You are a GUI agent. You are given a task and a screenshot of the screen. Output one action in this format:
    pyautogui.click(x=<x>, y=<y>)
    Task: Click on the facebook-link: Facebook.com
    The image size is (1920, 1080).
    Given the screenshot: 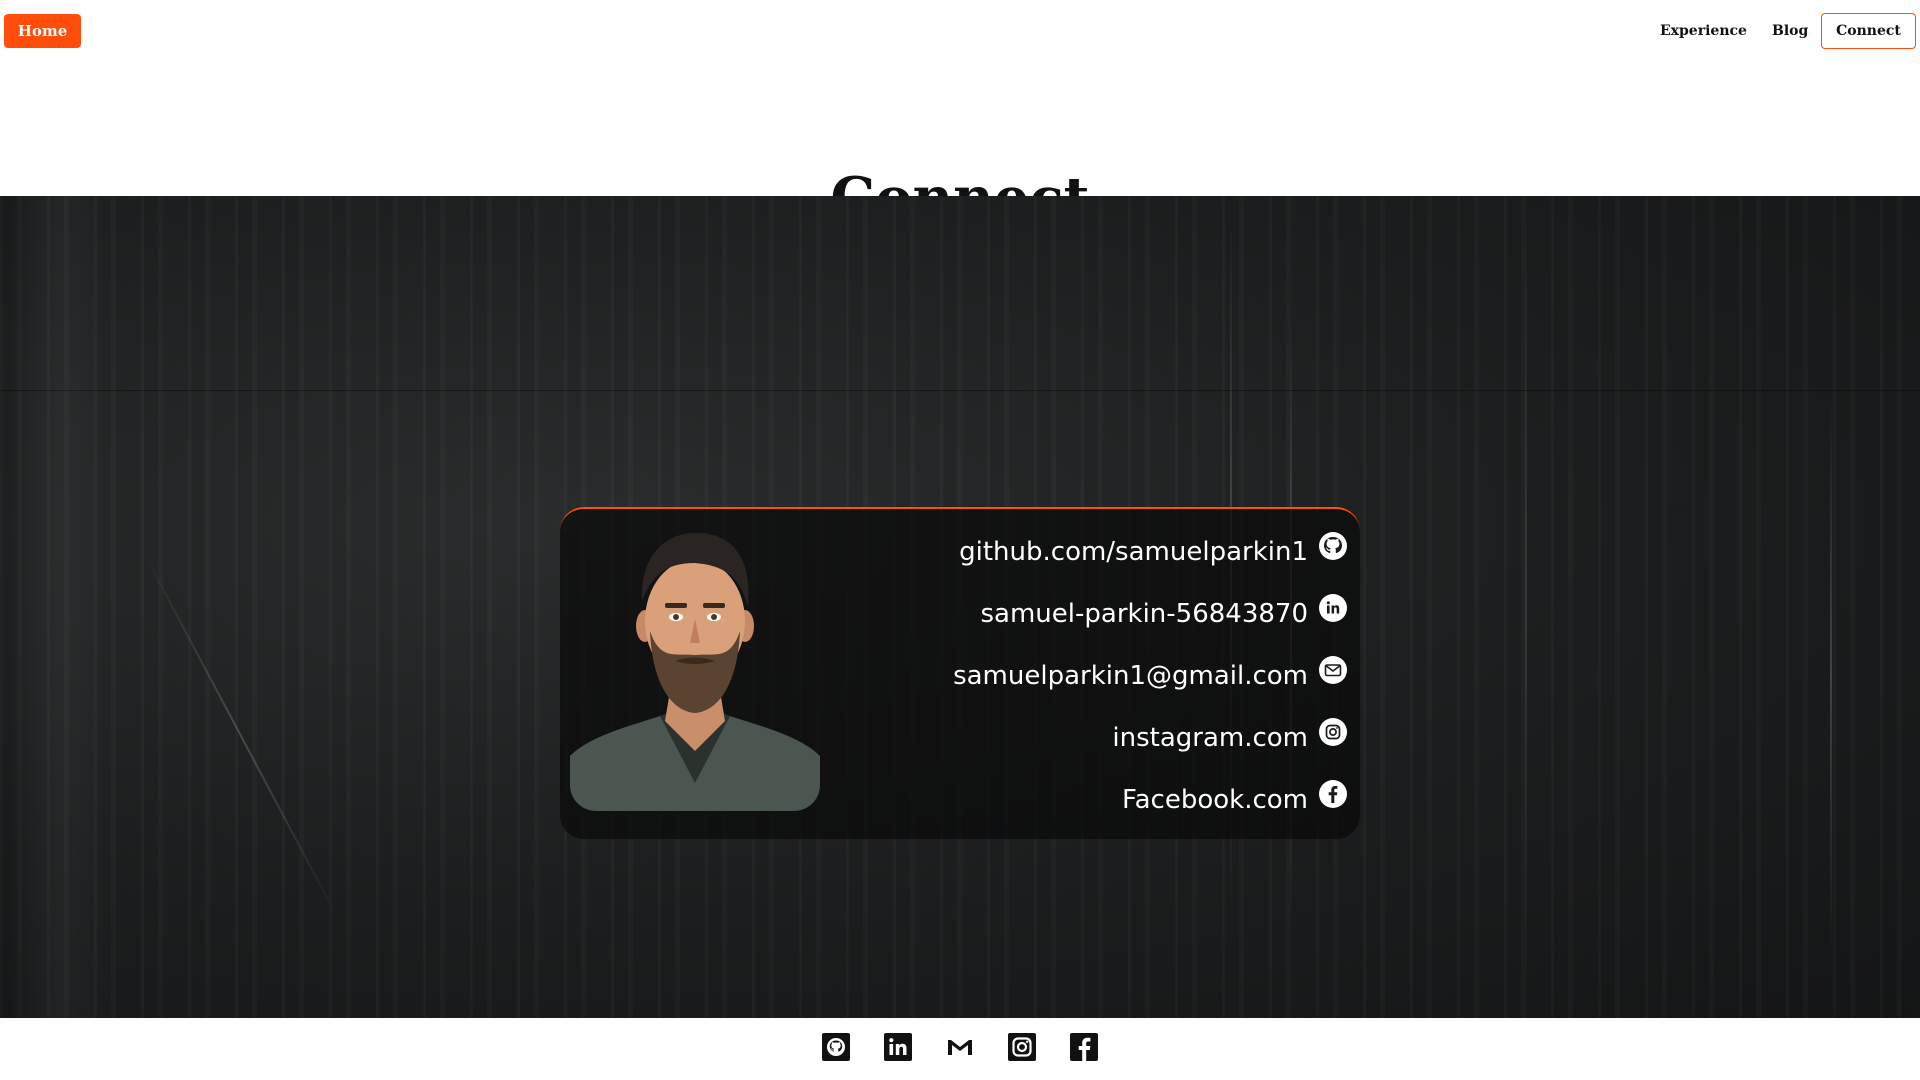 What is the action you would take?
    pyautogui.click(x=1068, y=810)
    